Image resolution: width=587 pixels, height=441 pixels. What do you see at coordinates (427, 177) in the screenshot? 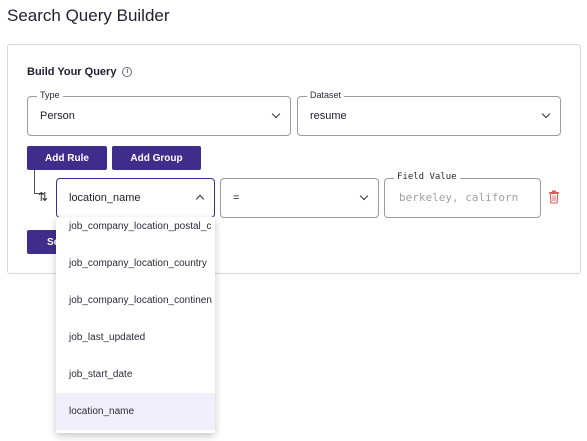
I see `field-value-legend: Field Value` at bounding box center [427, 177].